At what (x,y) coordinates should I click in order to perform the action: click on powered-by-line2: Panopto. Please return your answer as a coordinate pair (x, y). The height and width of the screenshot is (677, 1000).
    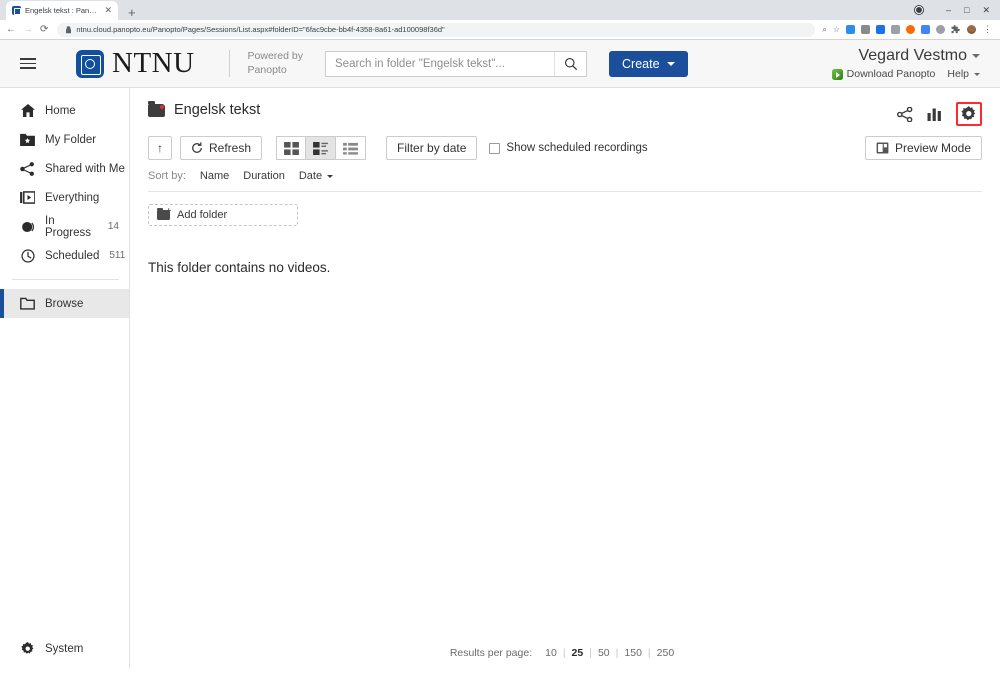
    Looking at the image, I should click on (267, 69).